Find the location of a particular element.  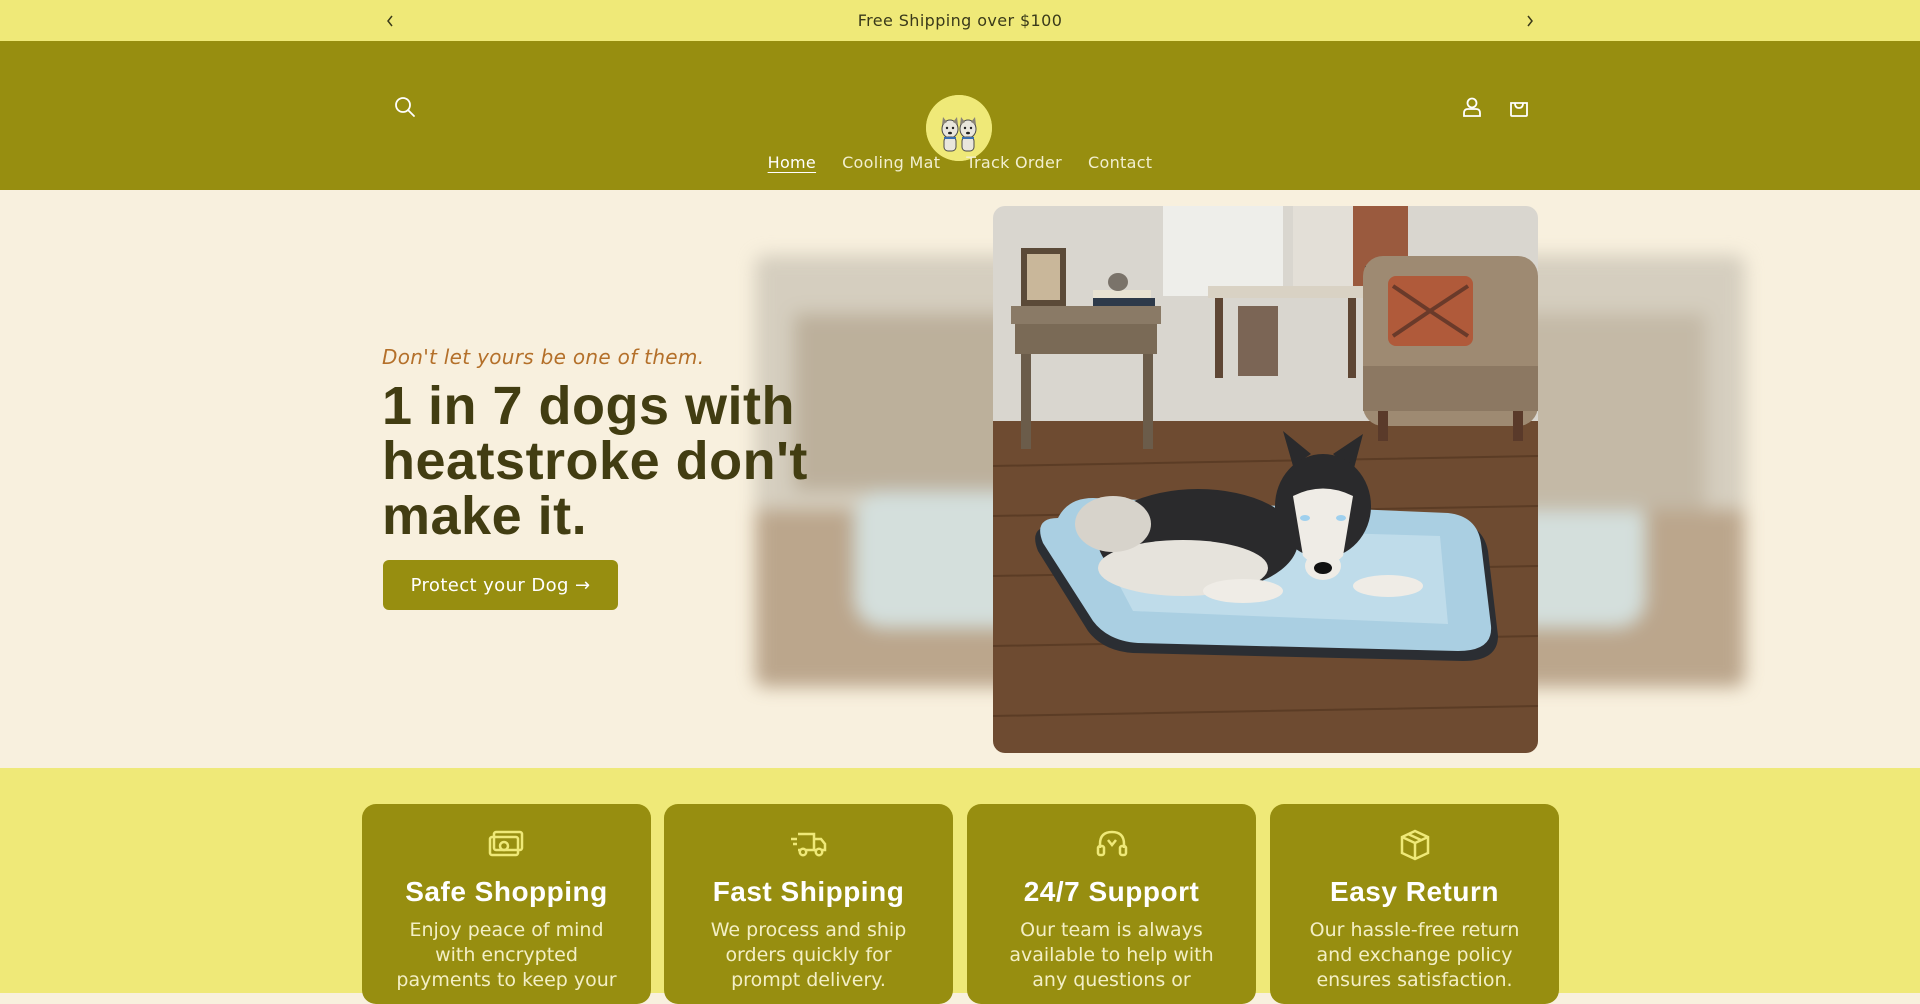

dogs-logo-icon is located at coordinates (959, 128).